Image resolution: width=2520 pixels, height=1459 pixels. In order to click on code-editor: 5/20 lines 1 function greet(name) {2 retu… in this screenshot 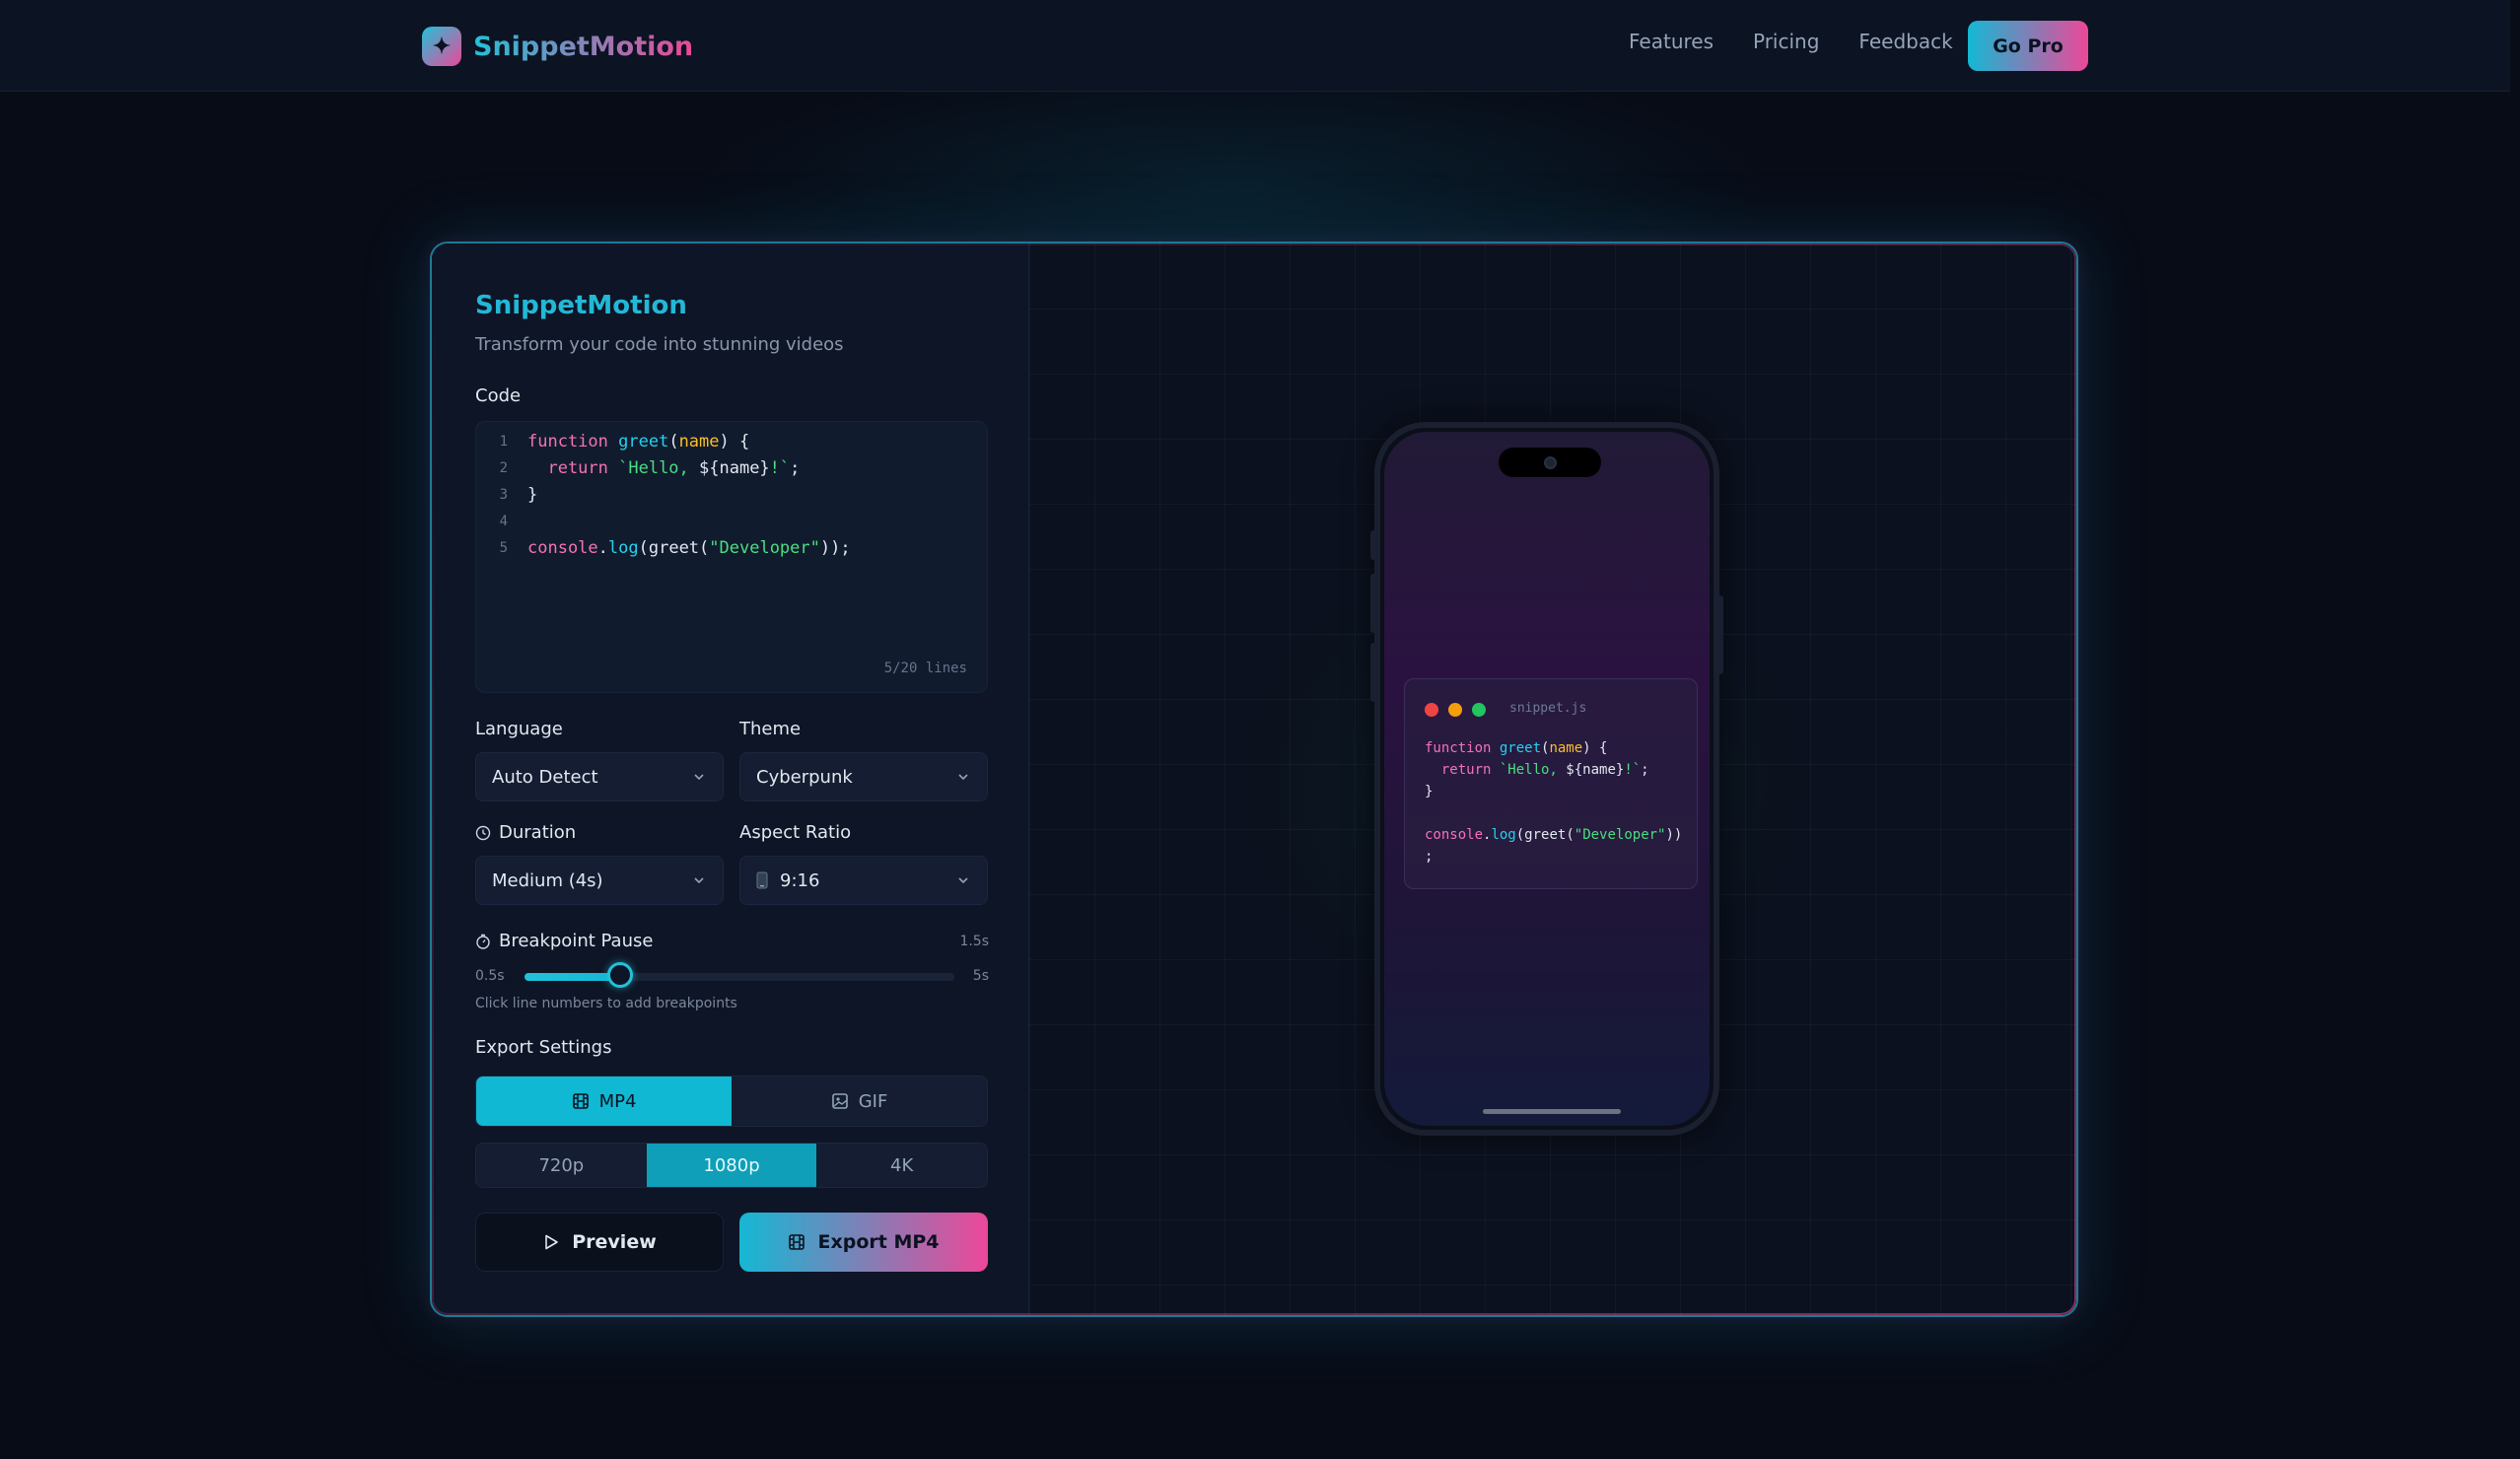, I will do `click(731, 557)`.